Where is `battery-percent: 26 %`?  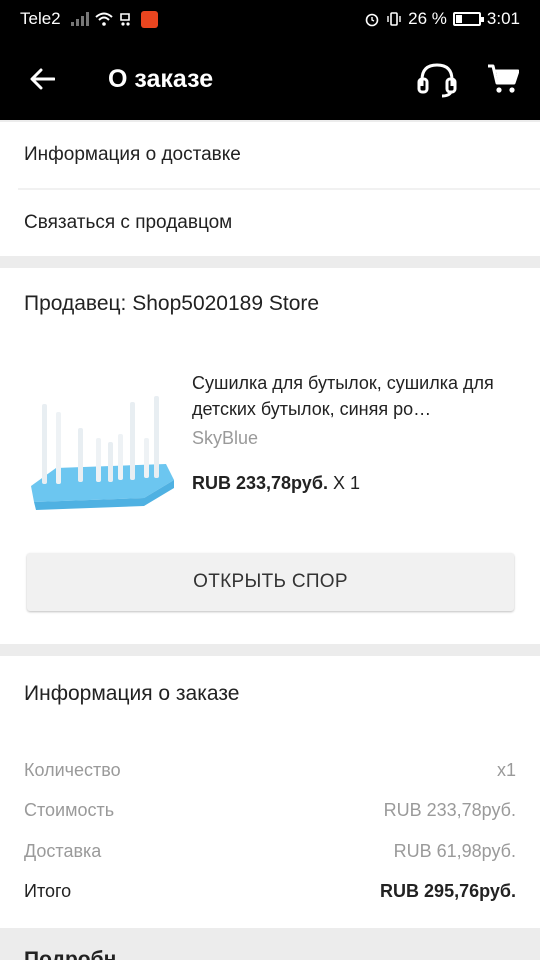 battery-percent: 26 % is located at coordinates (427, 18).